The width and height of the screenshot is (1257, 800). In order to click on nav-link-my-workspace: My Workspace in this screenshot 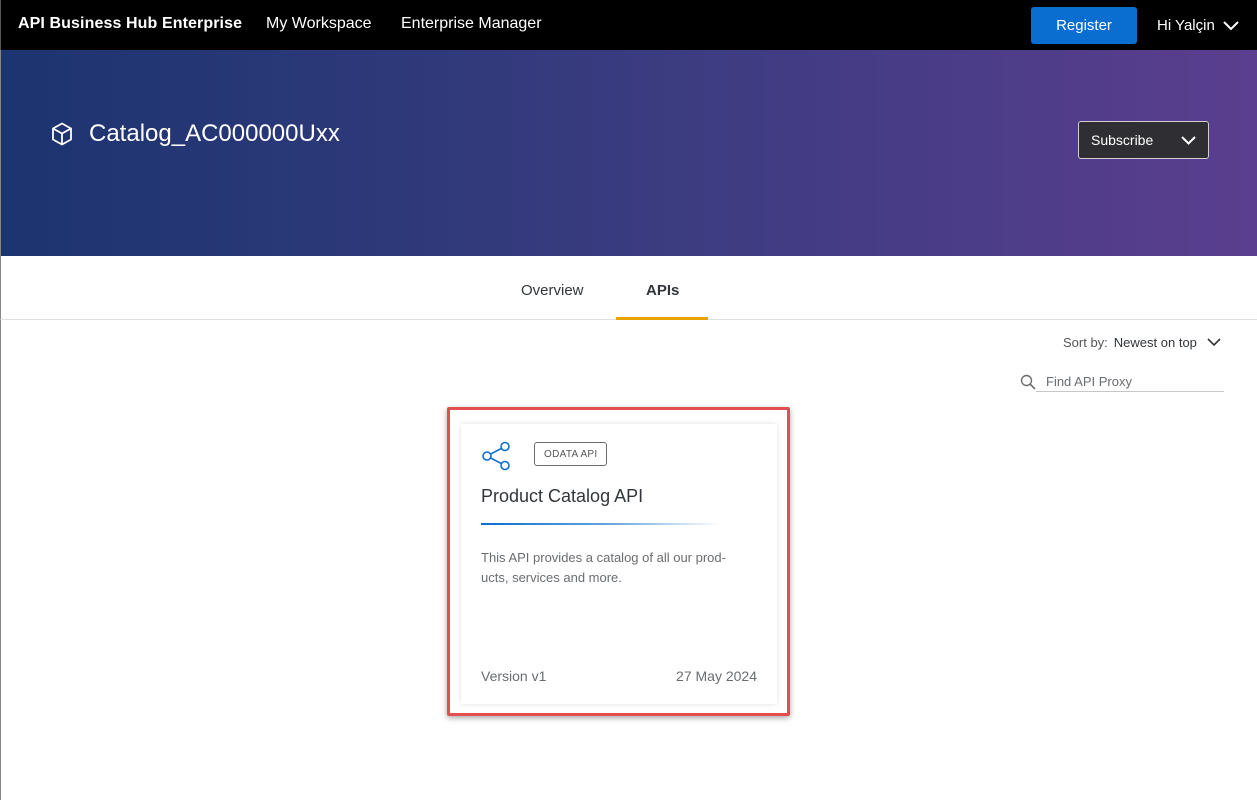, I will do `click(319, 24)`.